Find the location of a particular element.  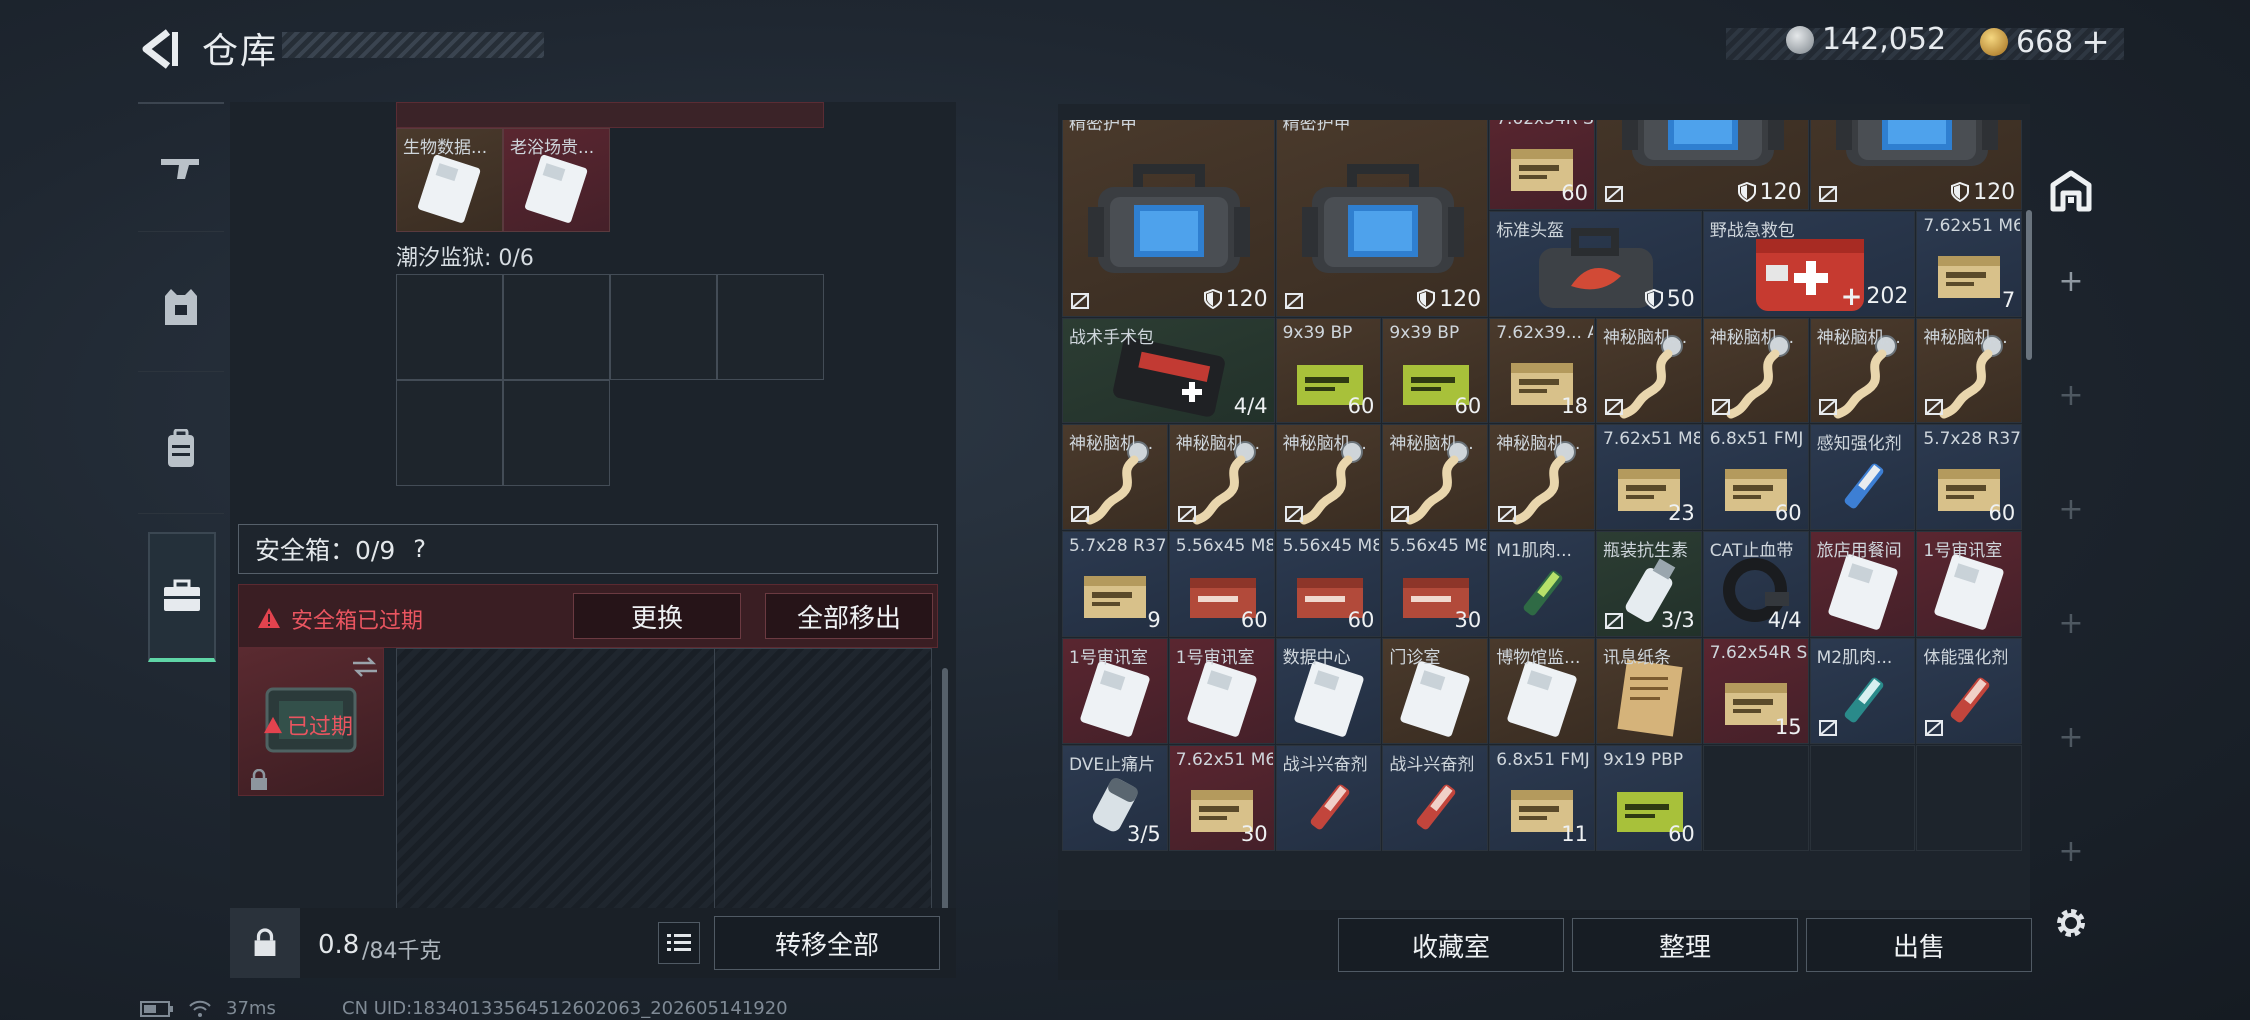

add-storage-page-2: + is located at coordinates (2071, 395).